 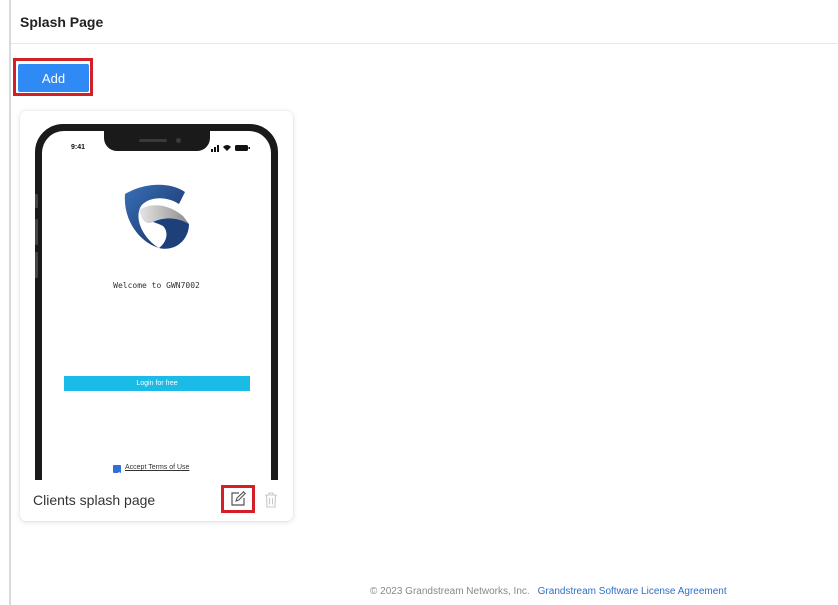 What do you see at coordinates (238, 499) in the screenshot?
I see `edit-icon` at bounding box center [238, 499].